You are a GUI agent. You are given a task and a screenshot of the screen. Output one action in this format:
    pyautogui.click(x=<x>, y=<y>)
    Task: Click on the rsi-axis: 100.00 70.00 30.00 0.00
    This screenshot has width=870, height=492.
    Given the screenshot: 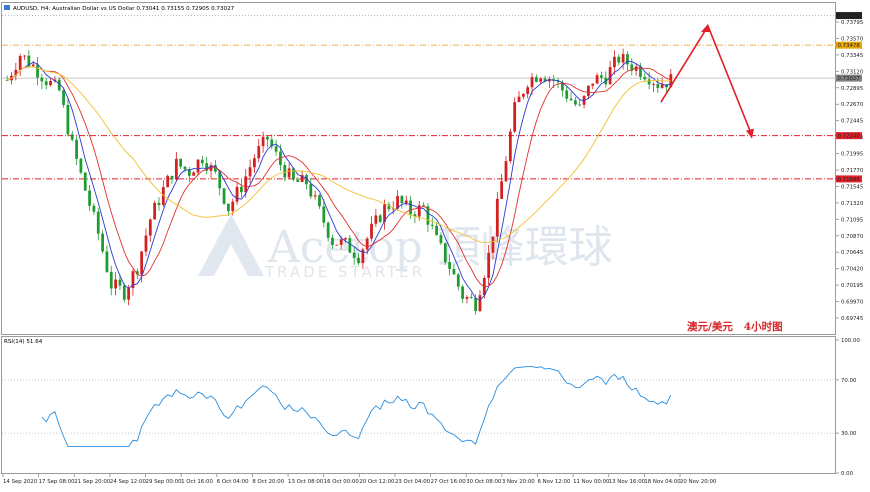 What is the action you would take?
    pyautogui.click(x=848, y=407)
    